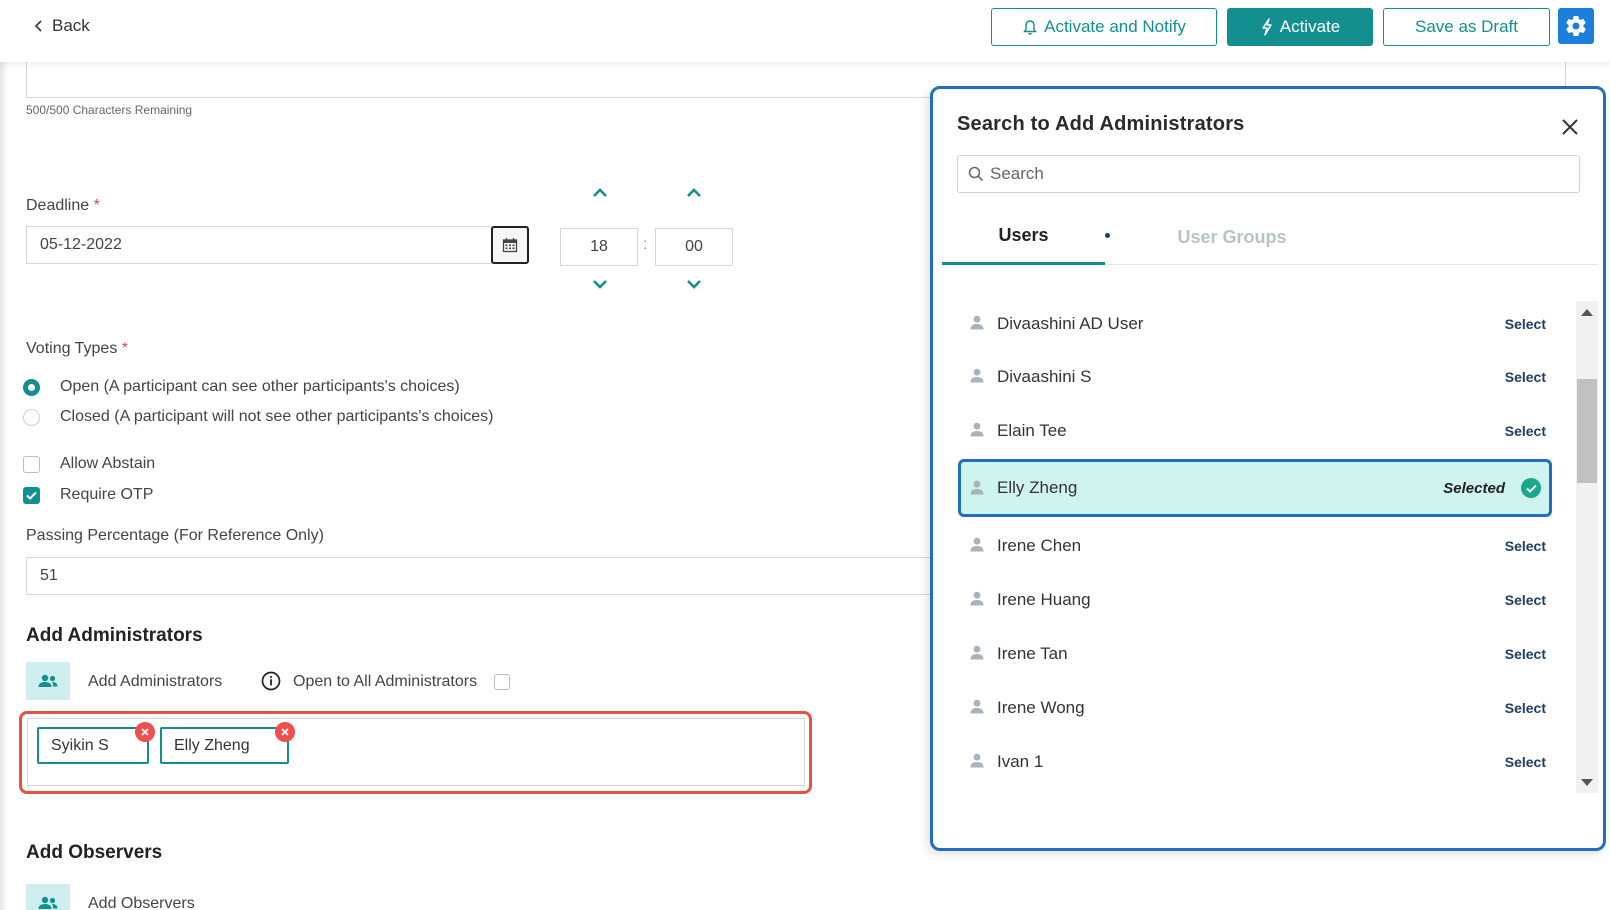  I want to click on activate-button: Activate, so click(1300, 27).